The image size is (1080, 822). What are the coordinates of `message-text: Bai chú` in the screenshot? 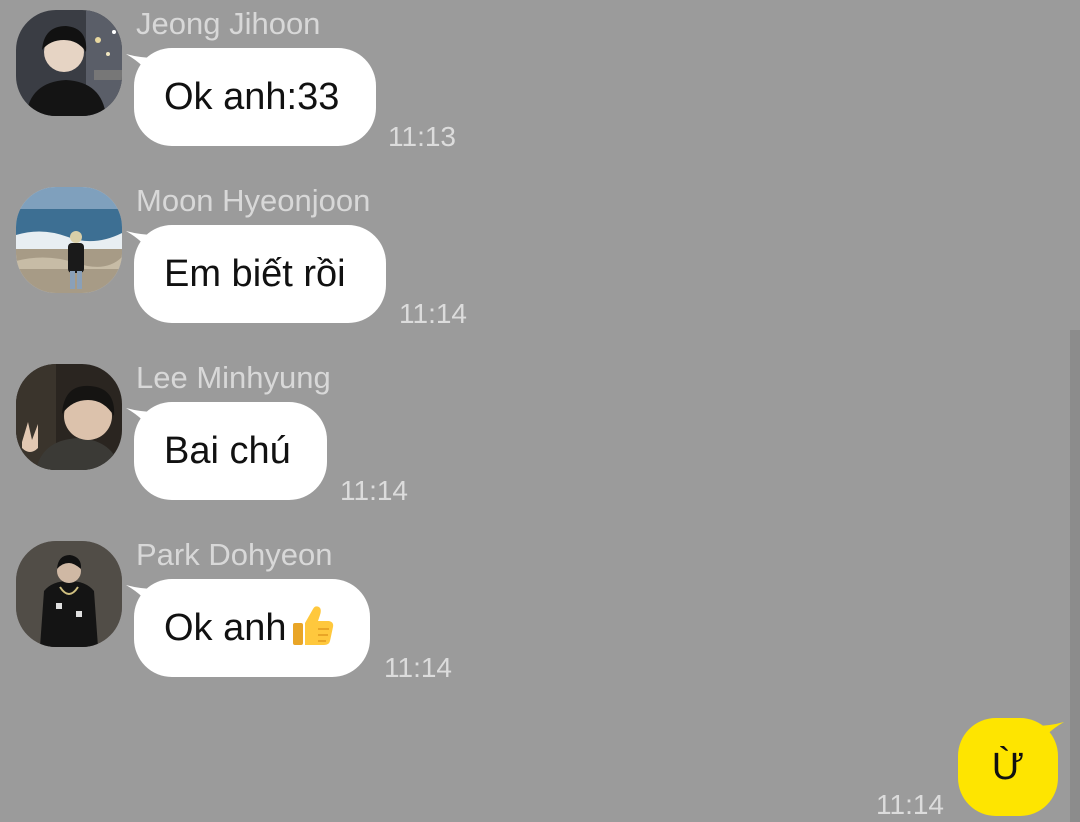 It's located at (227, 451).